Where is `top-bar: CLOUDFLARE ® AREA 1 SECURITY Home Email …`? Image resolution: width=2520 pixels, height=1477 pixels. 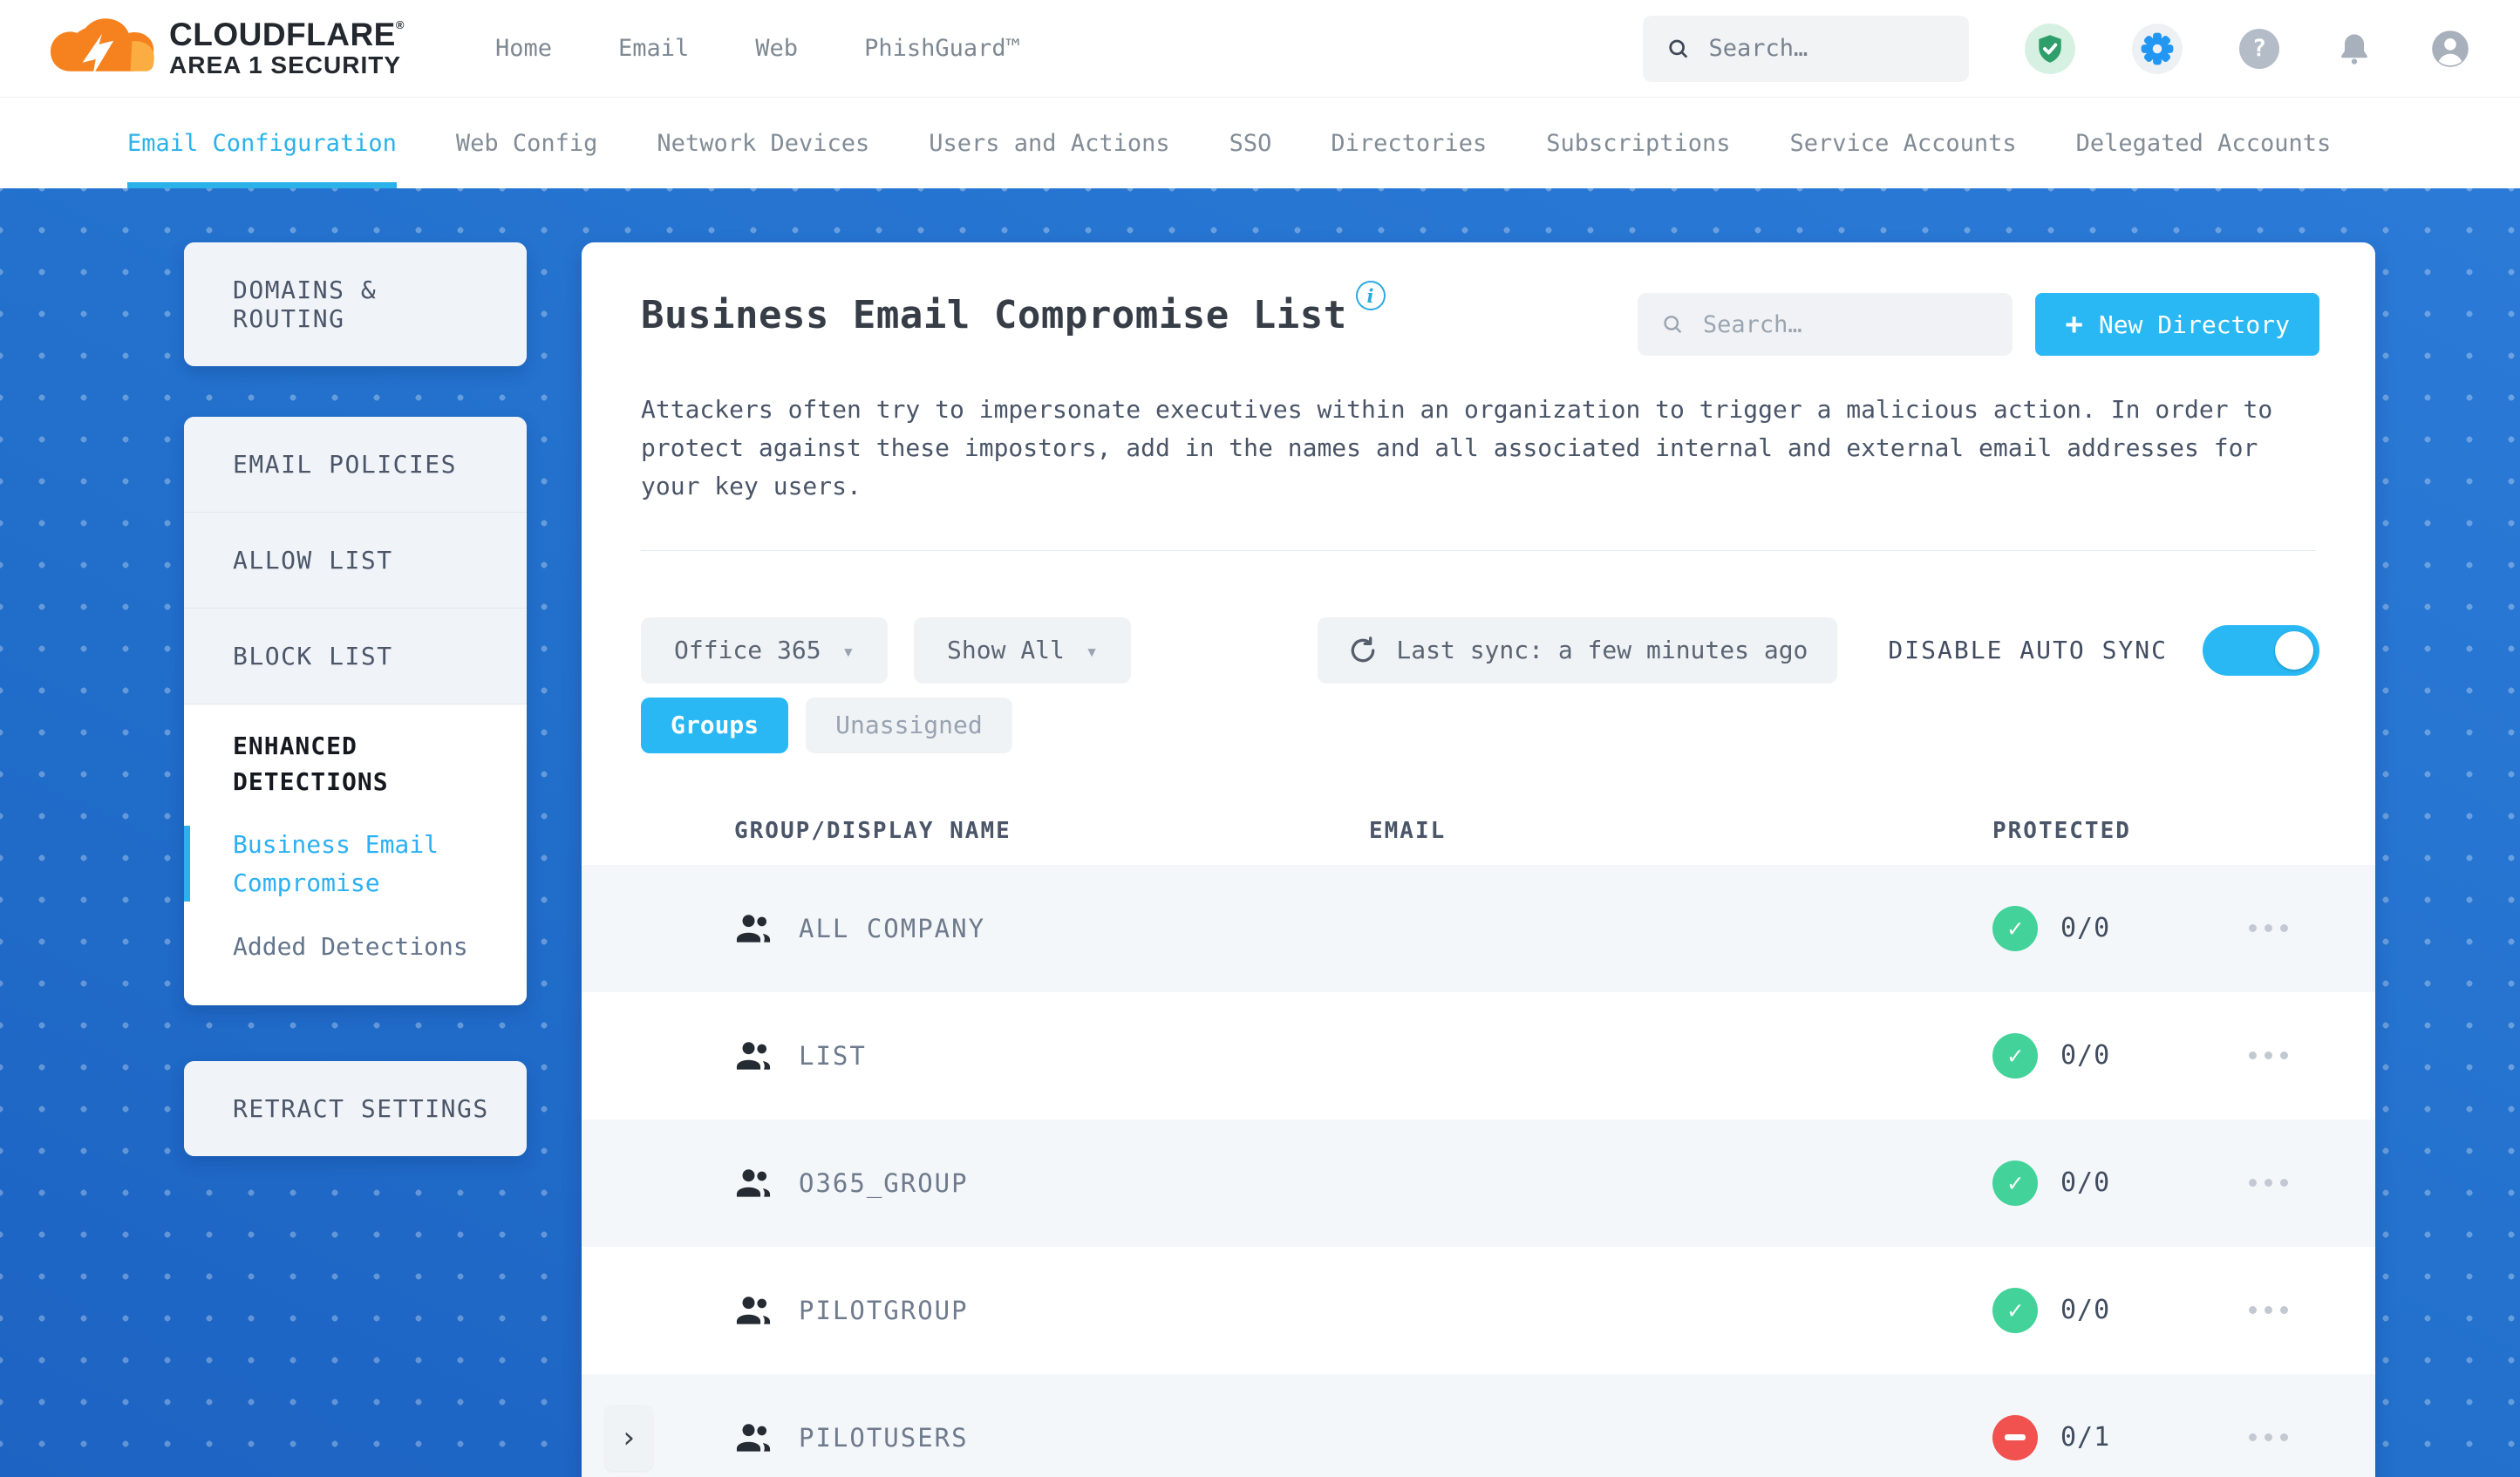 top-bar: CLOUDFLARE ® AREA 1 SECURITY Home Email … is located at coordinates (1260, 49).